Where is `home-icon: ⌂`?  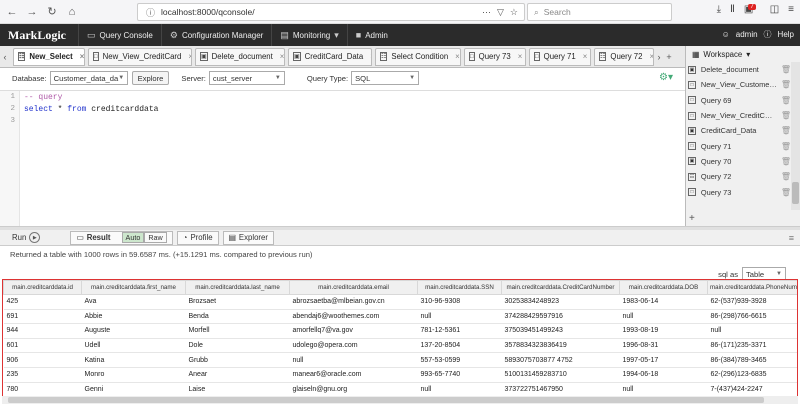
home-icon: ⌂ is located at coordinates (72, 12).